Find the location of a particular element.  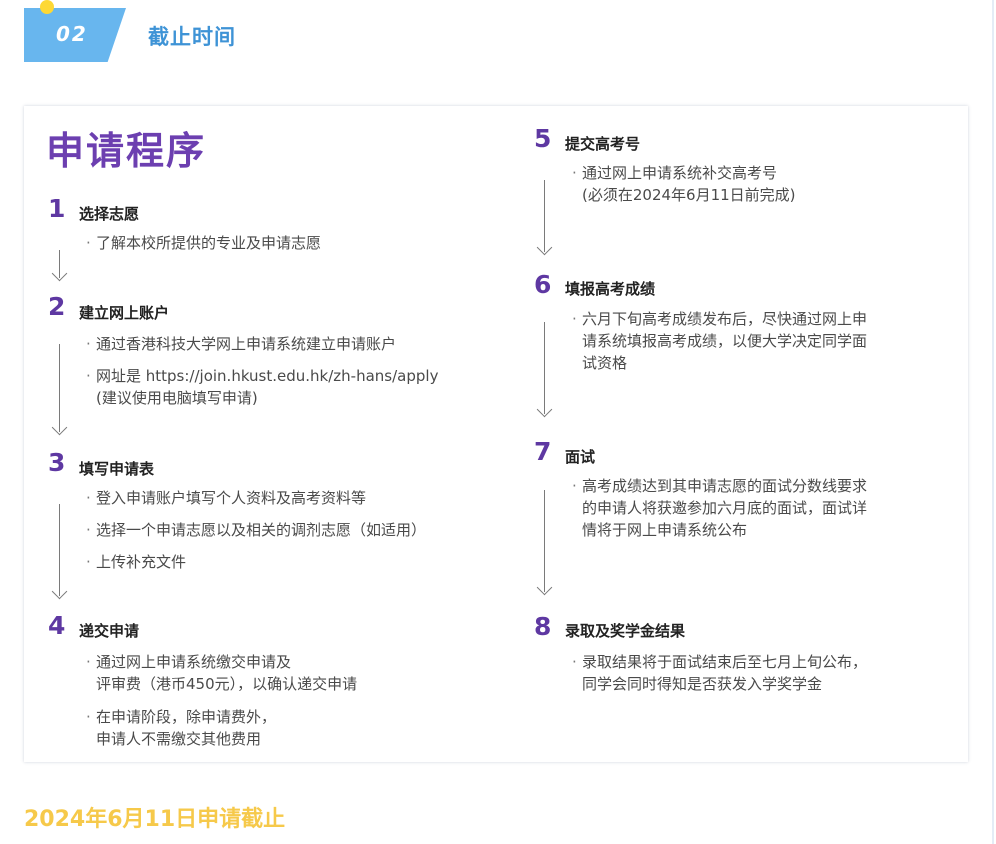

step-bullet: · 选择一个申请志愿以及相关的调剂志愿（如适用） is located at coordinates (256, 530).